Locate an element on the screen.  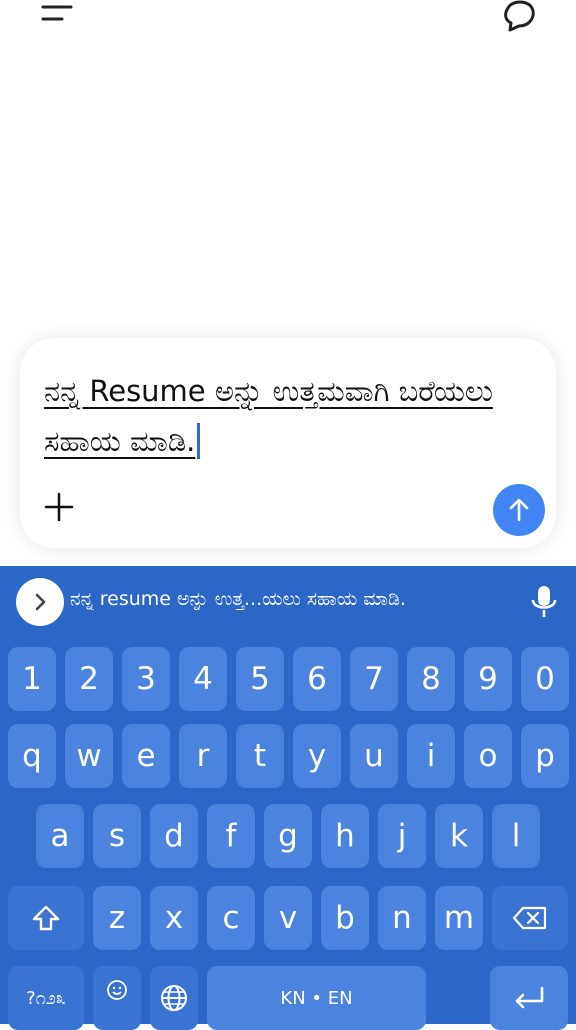
shift-icon is located at coordinates (46, 918).